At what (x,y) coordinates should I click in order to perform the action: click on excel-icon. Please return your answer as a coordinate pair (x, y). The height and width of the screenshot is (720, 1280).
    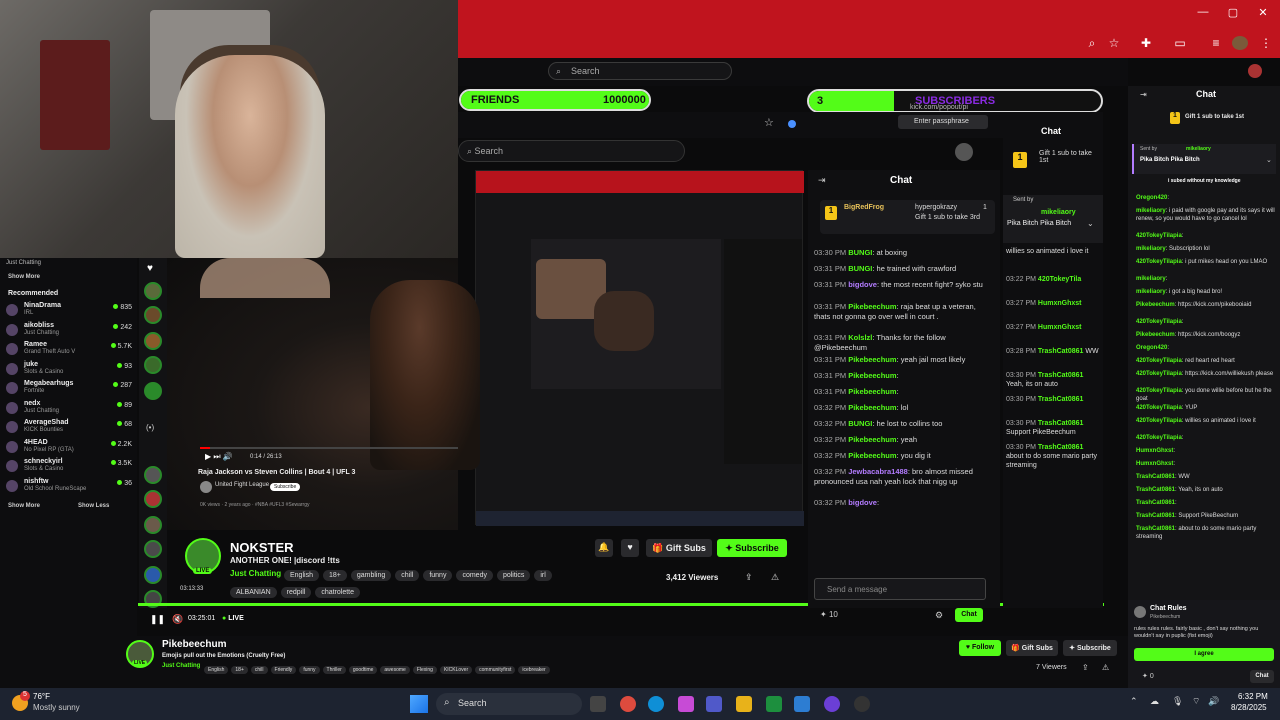
    Looking at the image, I should click on (774, 704).